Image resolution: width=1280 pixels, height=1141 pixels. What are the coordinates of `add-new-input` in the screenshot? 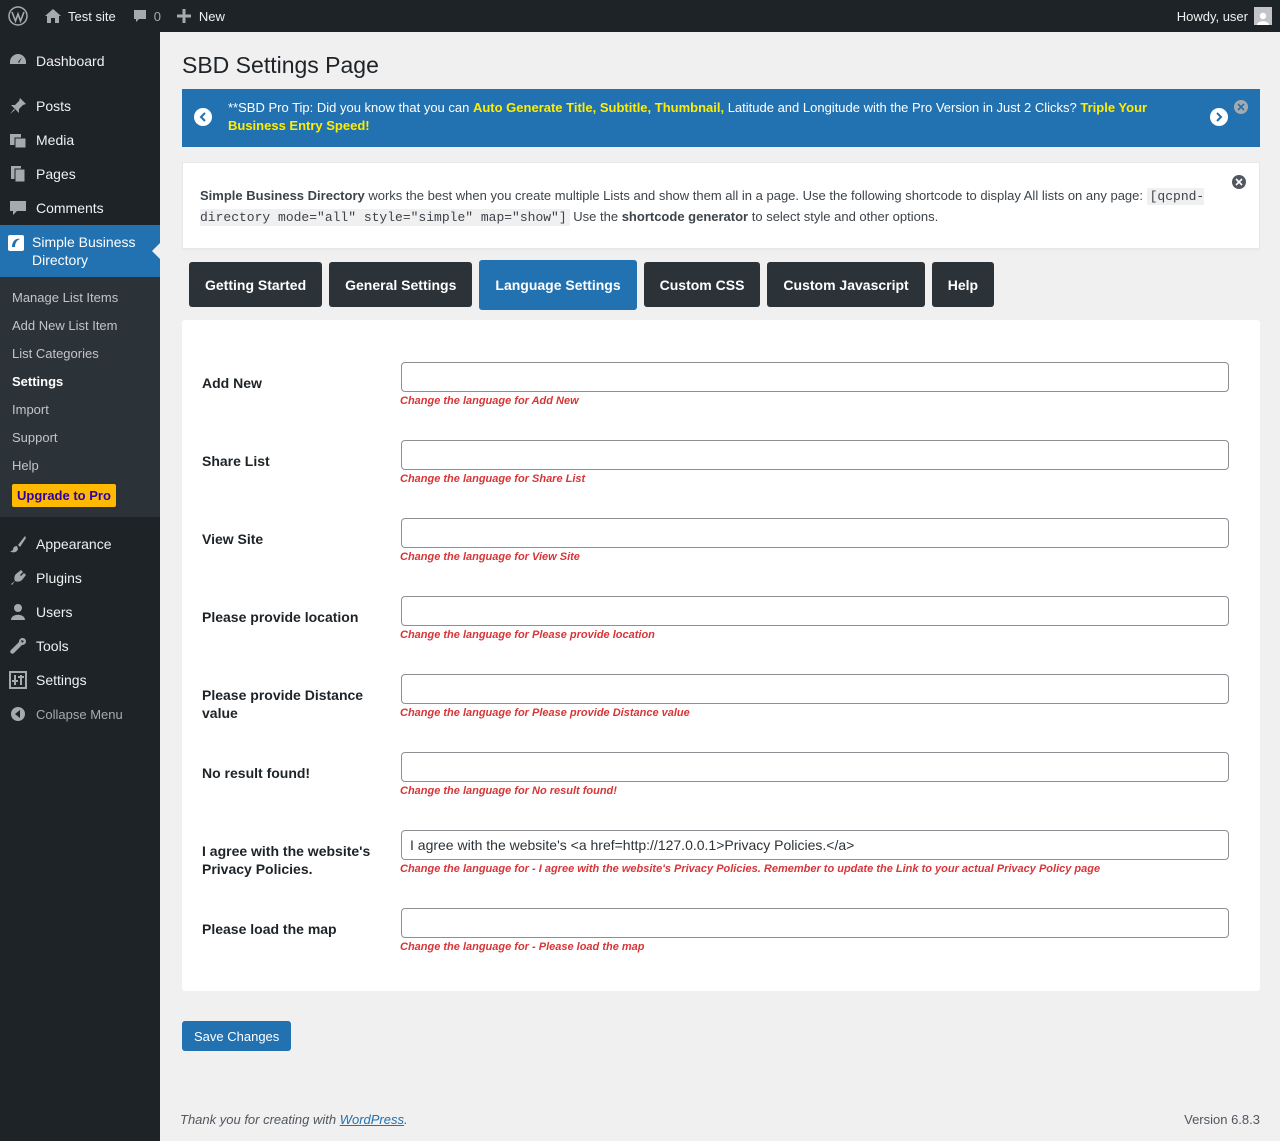 It's located at (815, 377).